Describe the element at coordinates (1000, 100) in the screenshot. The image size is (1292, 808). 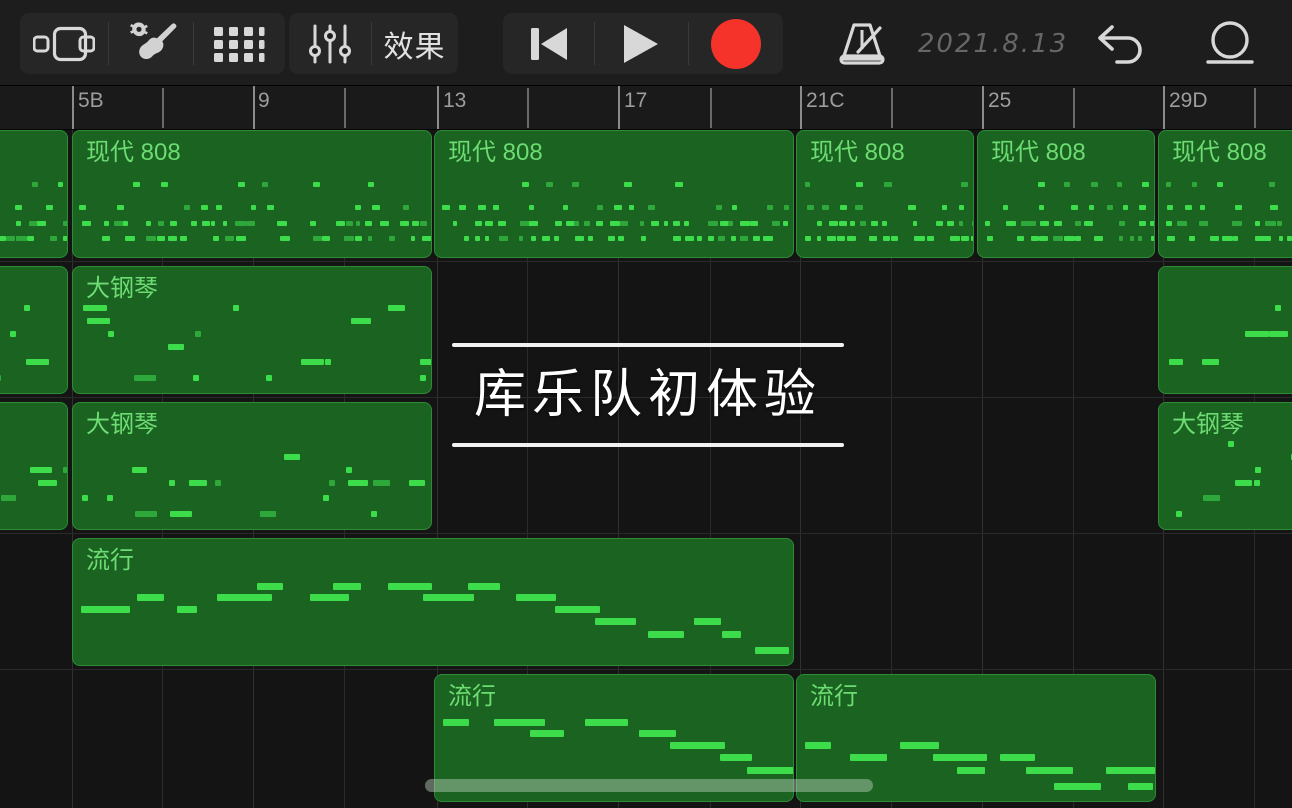
I see `ruler-label: 25` at that location.